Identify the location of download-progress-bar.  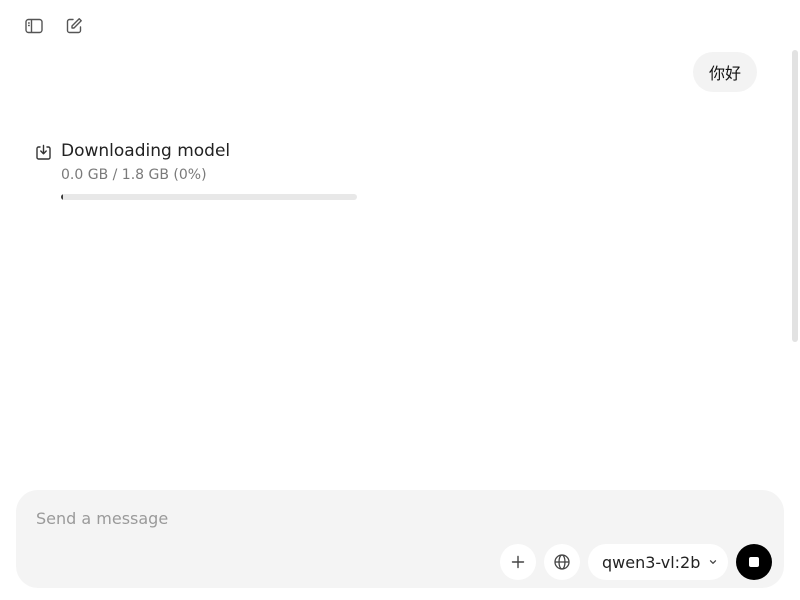
(209, 197).